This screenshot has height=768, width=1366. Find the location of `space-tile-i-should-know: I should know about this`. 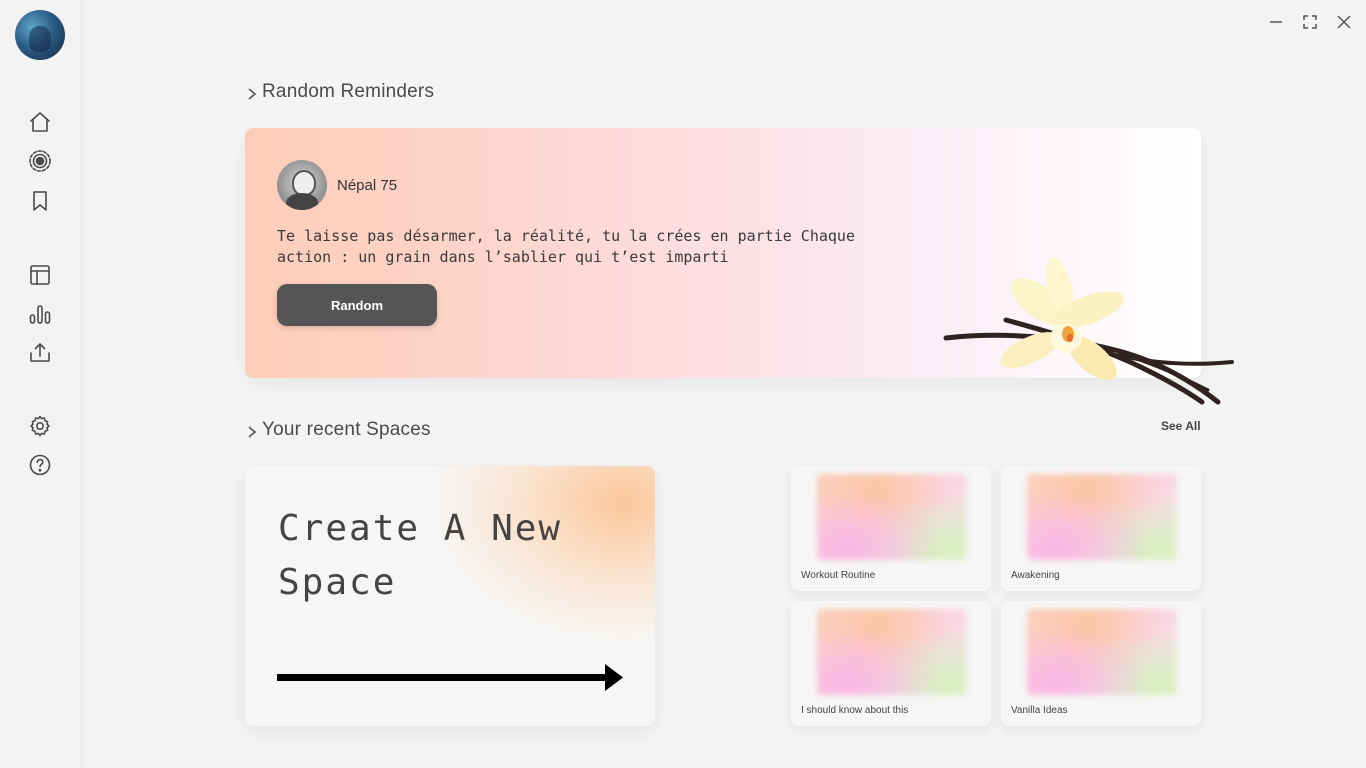

space-tile-i-should-know: I should know about this is located at coordinates (891, 663).